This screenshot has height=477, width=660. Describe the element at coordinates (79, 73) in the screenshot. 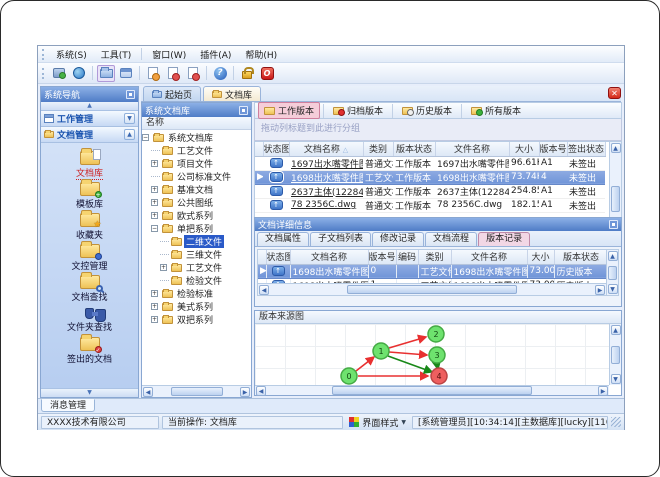

I see `globe-icon` at that location.